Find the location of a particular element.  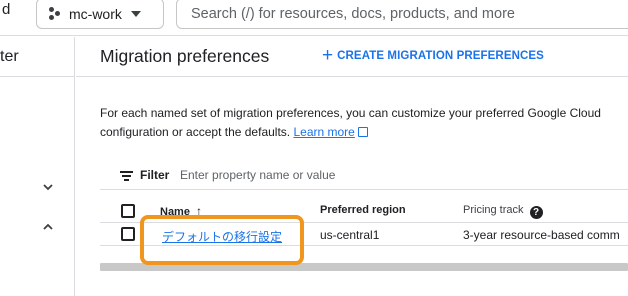

left-nav: ter is located at coordinates (37, 166).